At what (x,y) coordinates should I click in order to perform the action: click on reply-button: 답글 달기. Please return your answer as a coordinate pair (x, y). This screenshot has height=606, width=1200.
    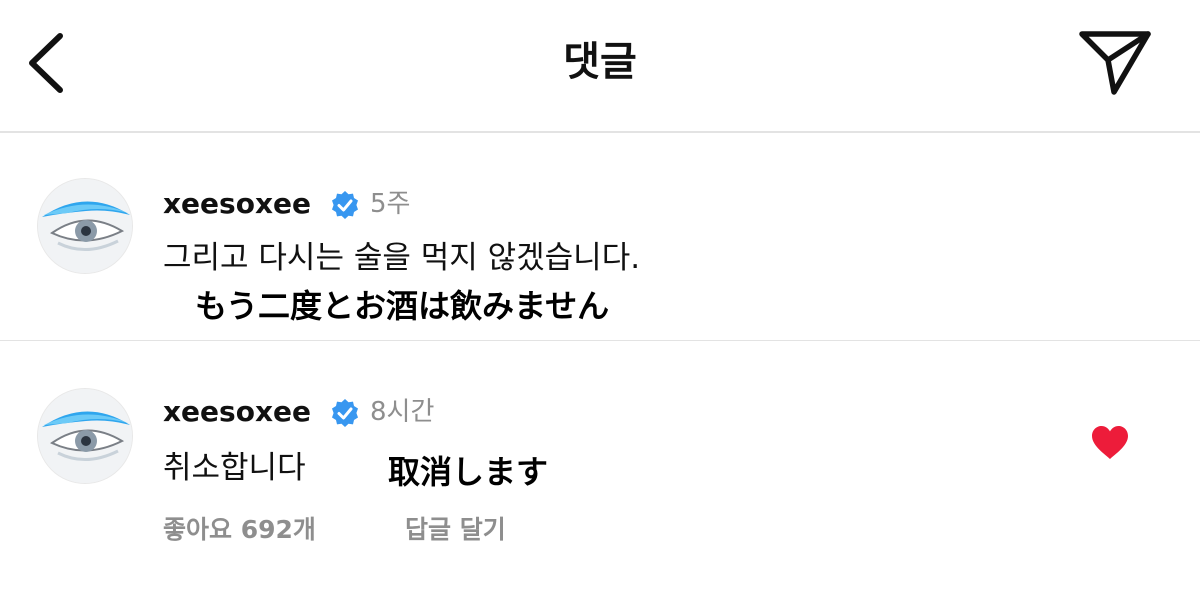
    Looking at the image, I should click on (455, 530).